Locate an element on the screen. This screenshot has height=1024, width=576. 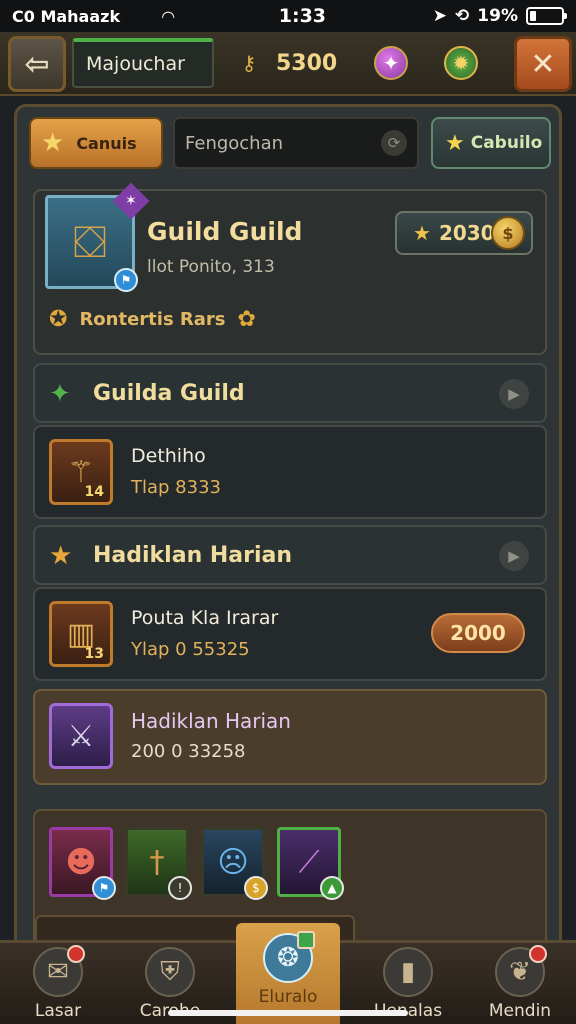
hero-slot: ☹ $ is located at coordinates (234, 863).